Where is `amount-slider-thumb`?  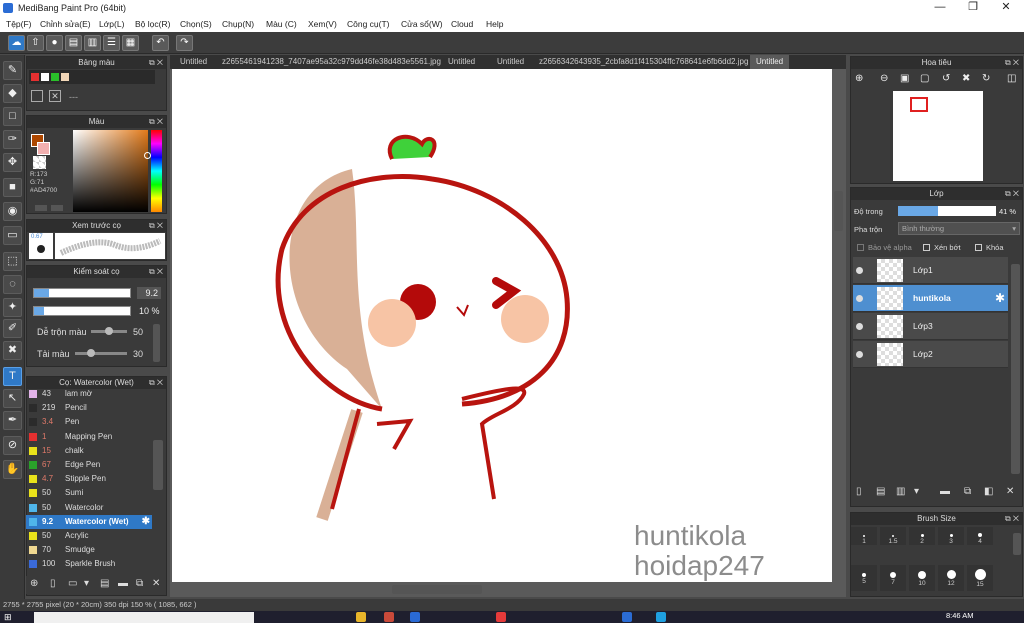
amount-slider-thumb is located at coordinates (91, 353).